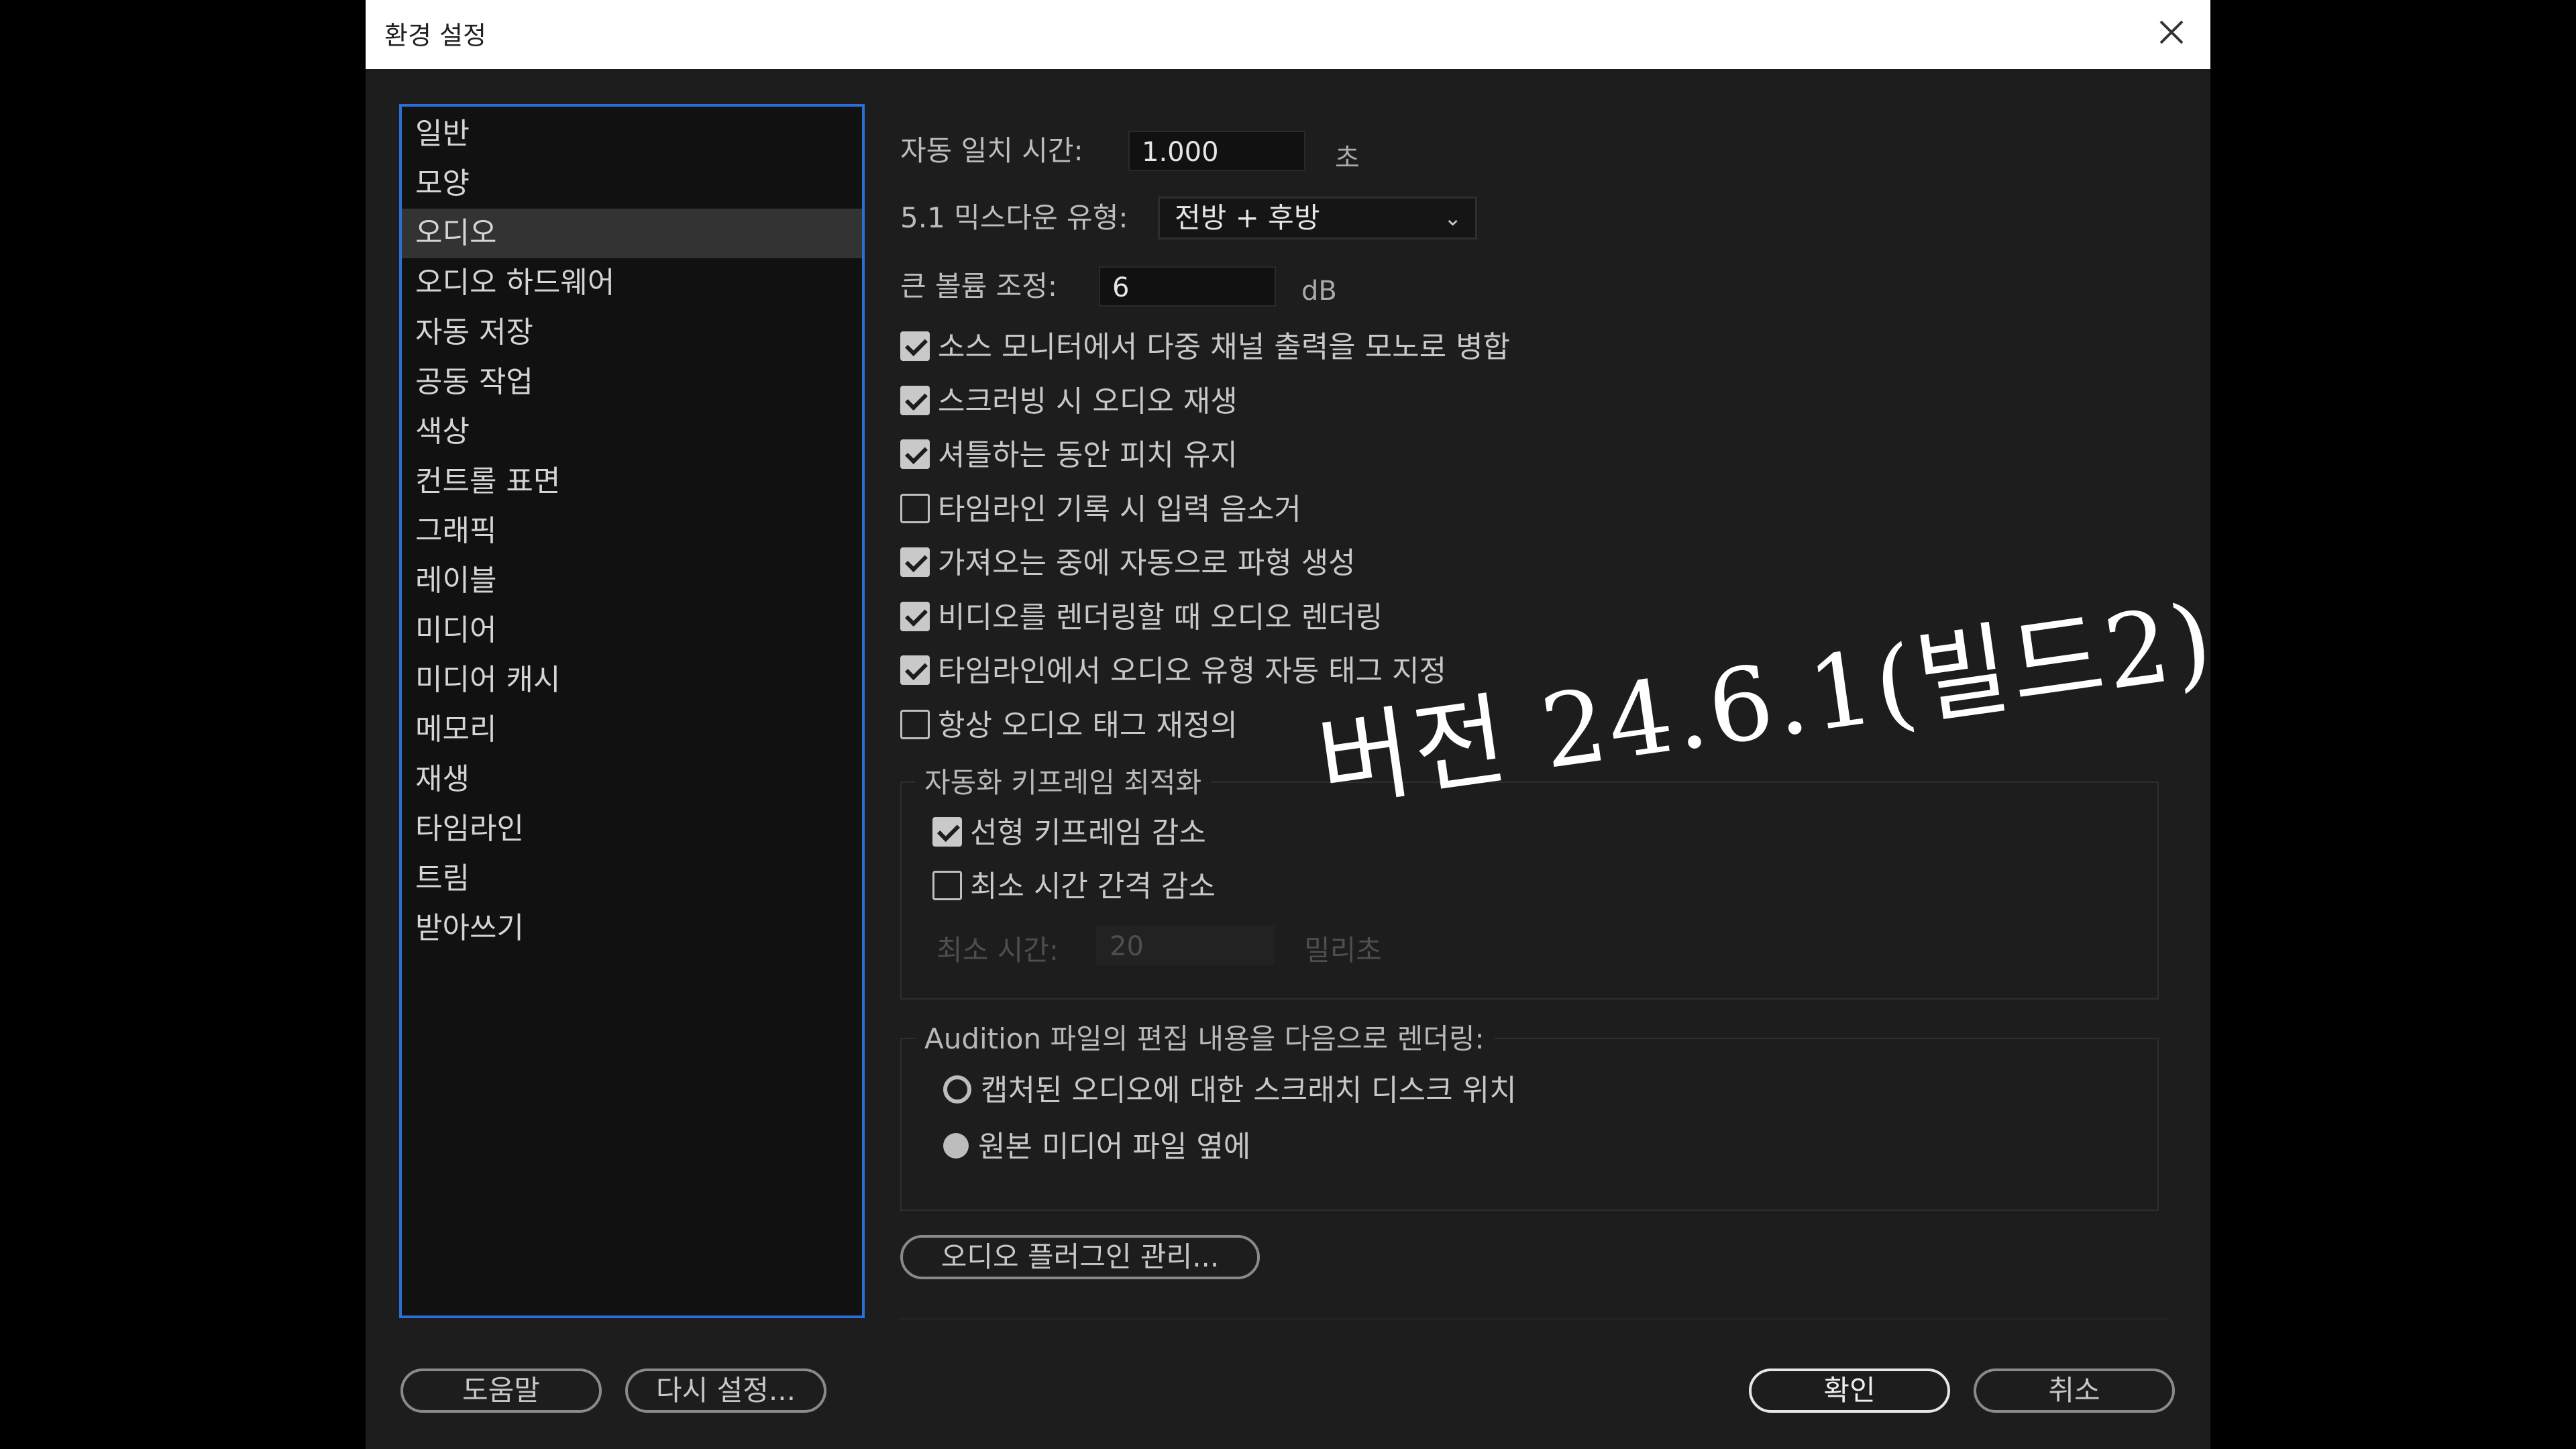  What do you see at coordinates (1288, 34) in the screenshot?
I see `title-bar: 환경 설정` at bounding box center [1288, 34].